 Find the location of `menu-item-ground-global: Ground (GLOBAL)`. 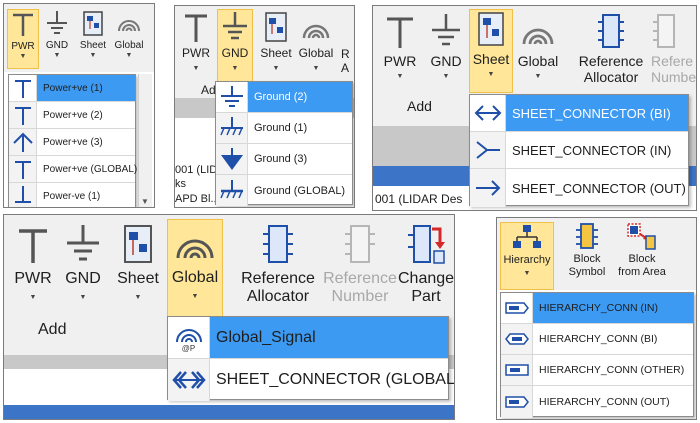

menu-item-ground-global: Ground (GLOBAL) is located at coordinates (284, 190).